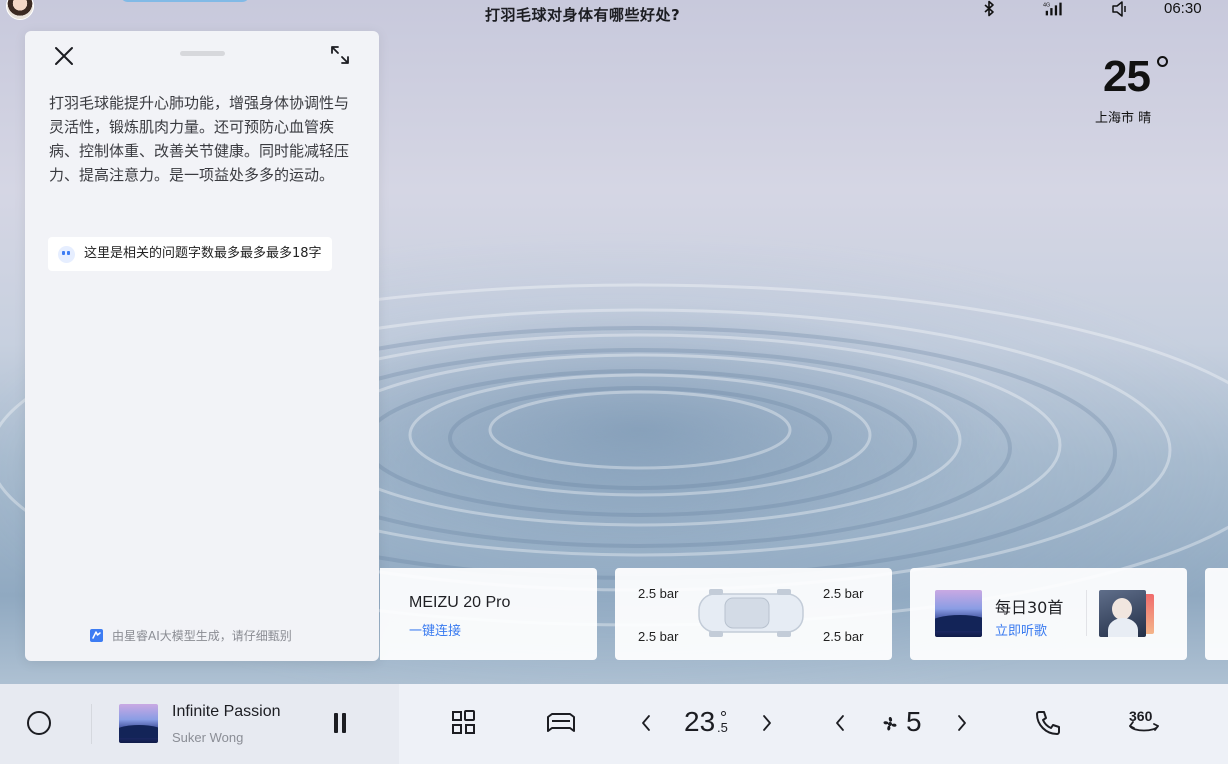  I want to click on ai-disclaimer: 由星睿AI大模型生成，请仔细甄别, so click(190, 635).